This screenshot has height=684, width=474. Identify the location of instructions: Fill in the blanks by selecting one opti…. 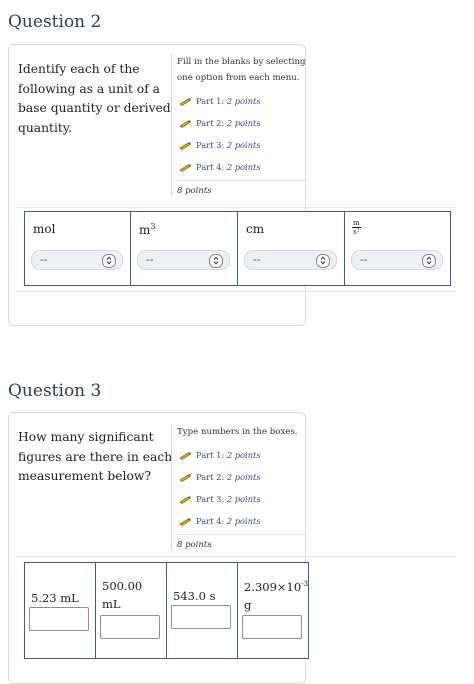
(241, 70).